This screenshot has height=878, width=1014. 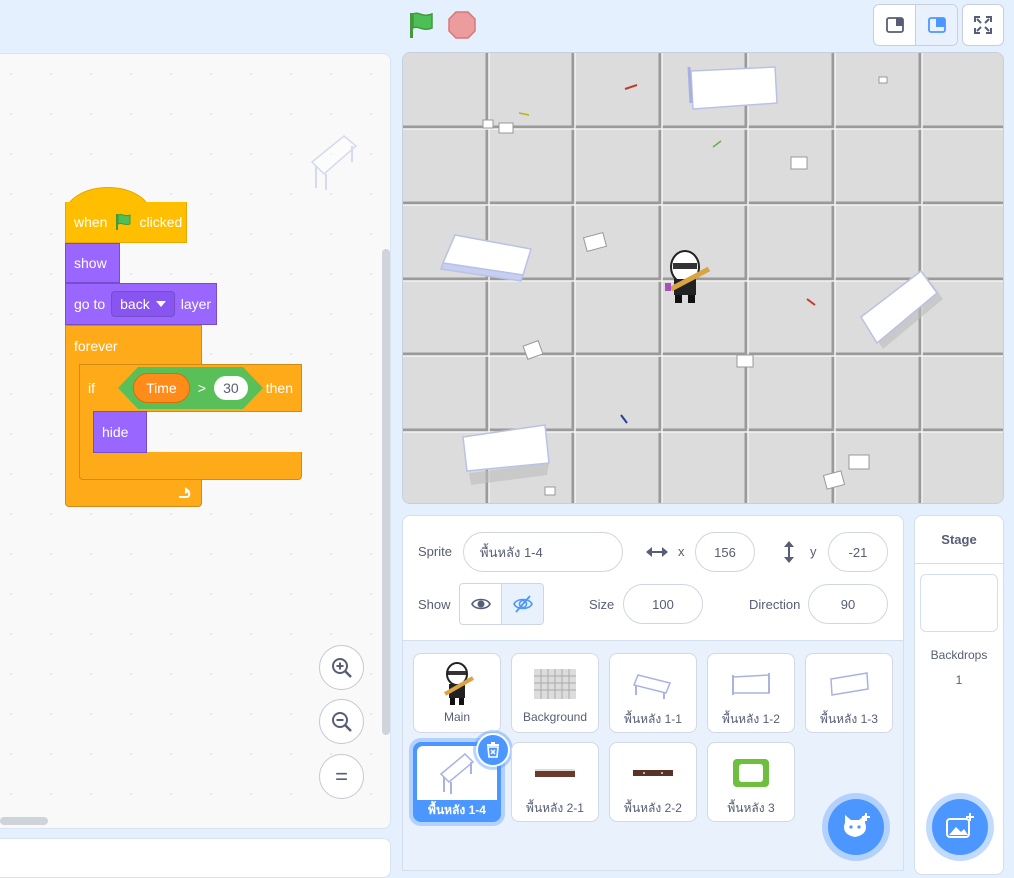 I want to click on sprite-tile-label: Background, so click(x=555, y=717).